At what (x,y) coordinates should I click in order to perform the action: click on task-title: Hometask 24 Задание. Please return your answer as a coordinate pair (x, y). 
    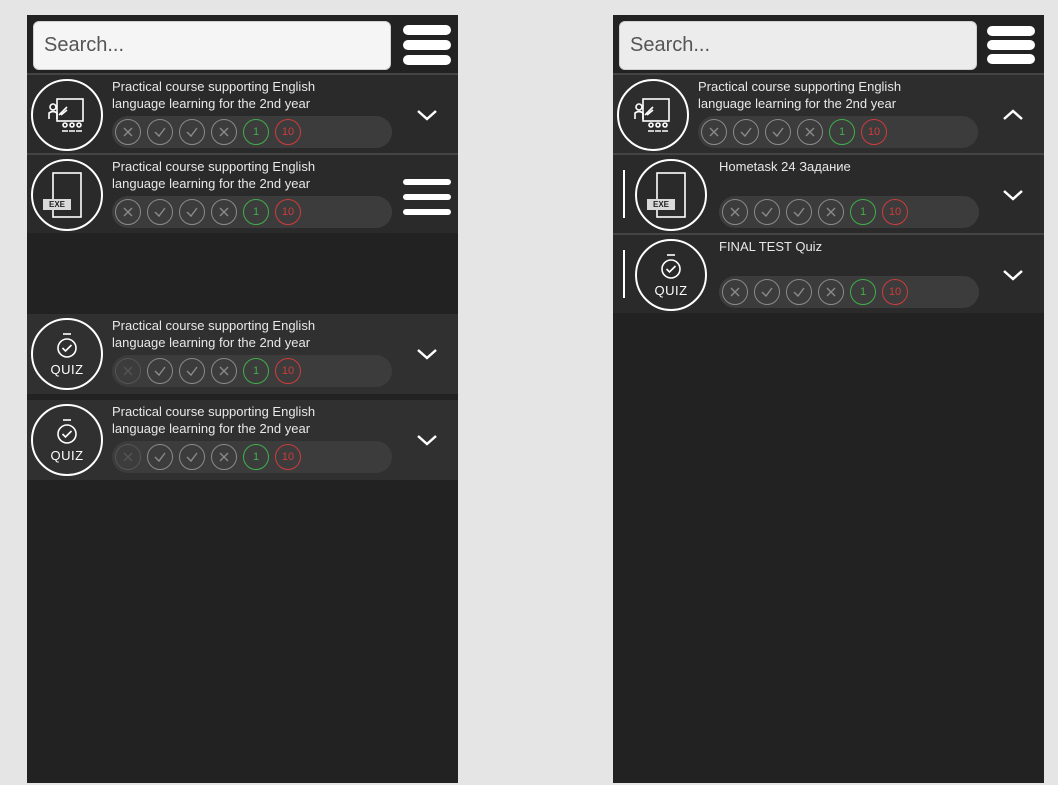
    Looking at the image, I should click on (785, 166).